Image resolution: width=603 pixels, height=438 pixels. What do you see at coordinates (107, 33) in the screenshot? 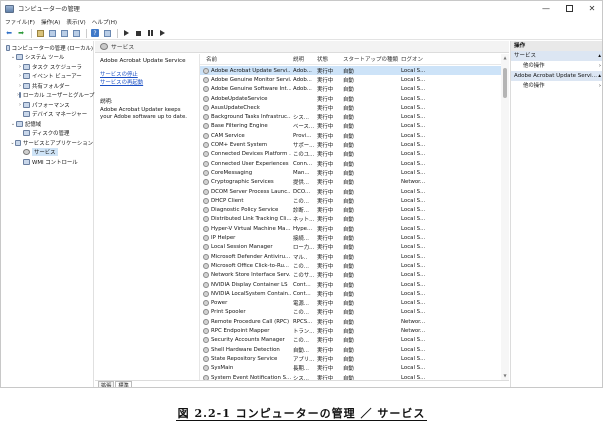
I see `properties-button` at bounding box center [107, 33].